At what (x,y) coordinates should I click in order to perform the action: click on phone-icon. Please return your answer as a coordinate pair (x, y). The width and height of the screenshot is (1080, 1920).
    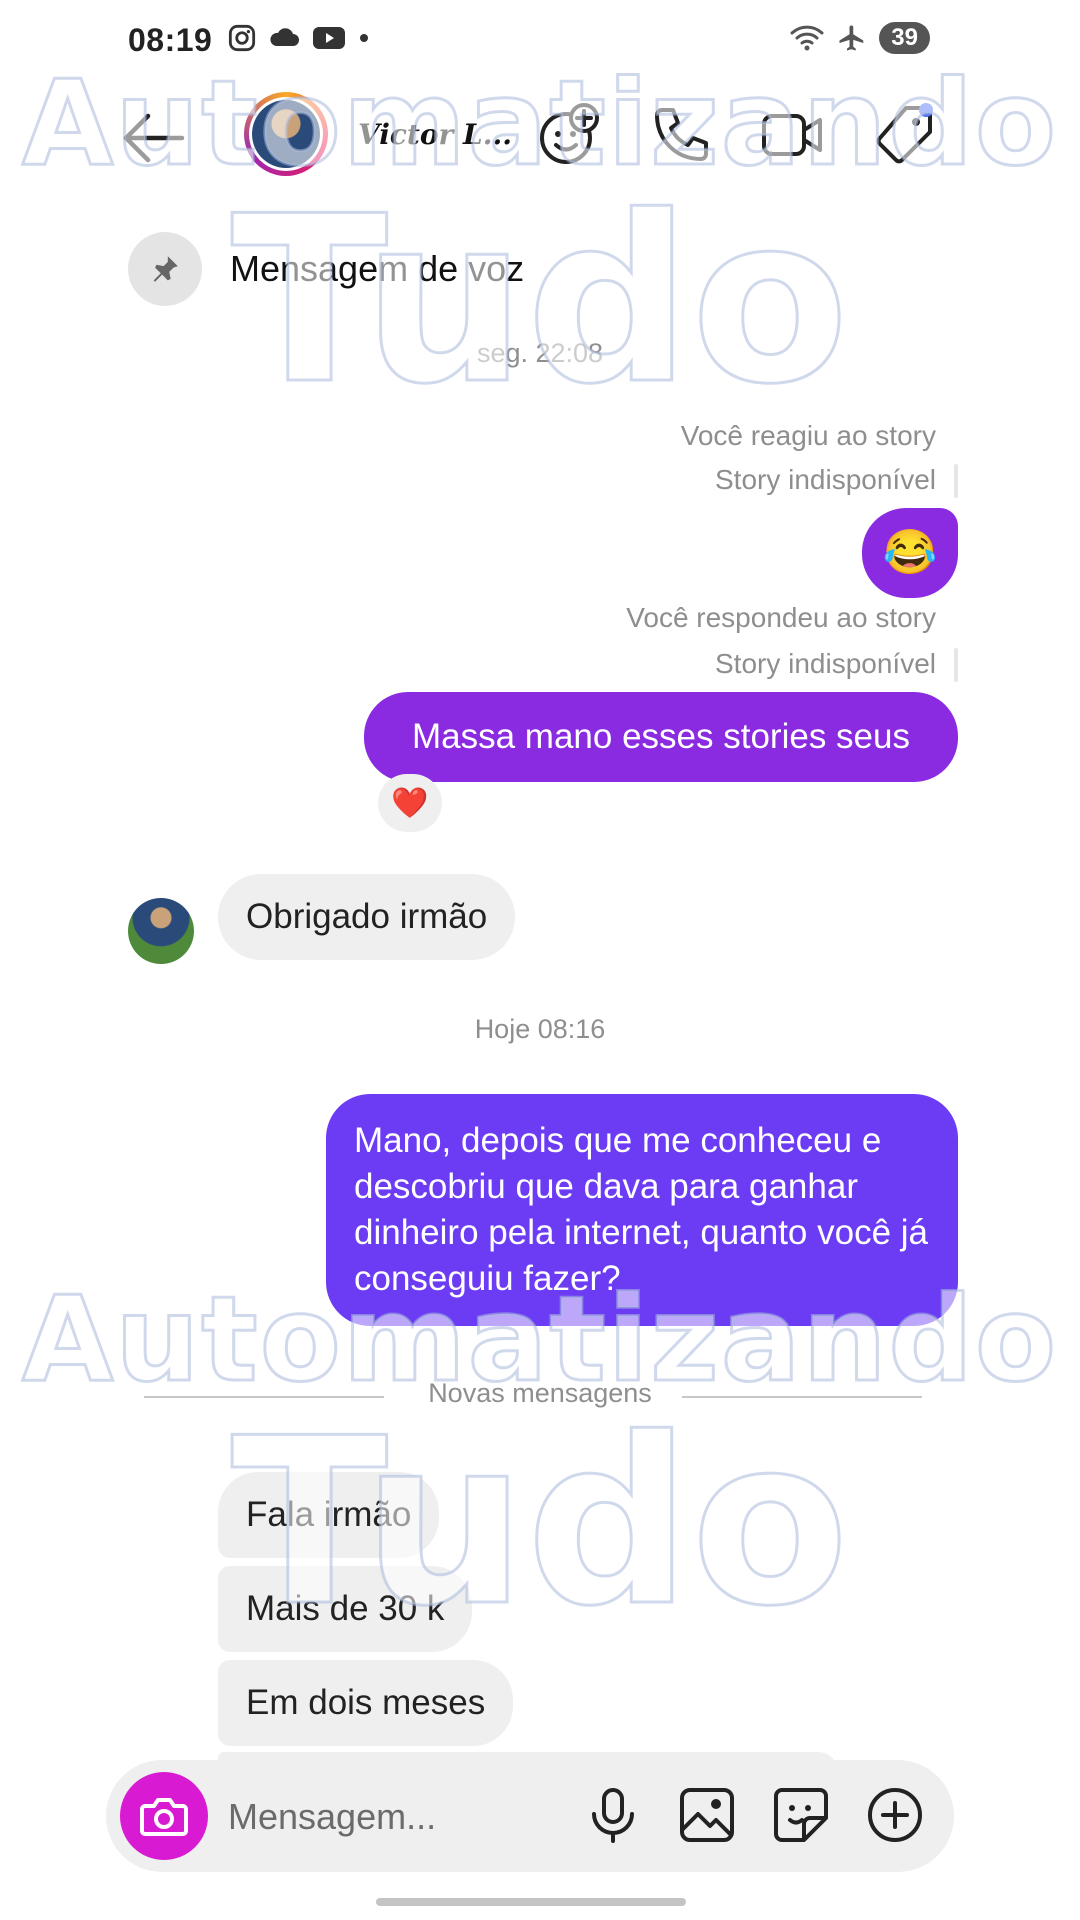
    Looking at the image, I should click on (681, 135).